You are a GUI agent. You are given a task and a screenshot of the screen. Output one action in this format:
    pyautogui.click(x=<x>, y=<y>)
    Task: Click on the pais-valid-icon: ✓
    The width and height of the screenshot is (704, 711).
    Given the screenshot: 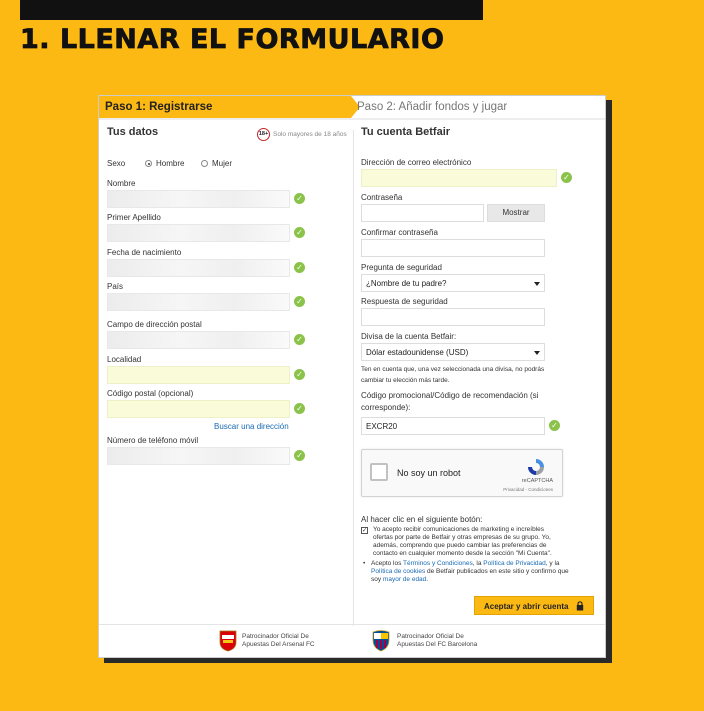 What is the action you would take?
    pyautogui.click(x=299, y=301)
    